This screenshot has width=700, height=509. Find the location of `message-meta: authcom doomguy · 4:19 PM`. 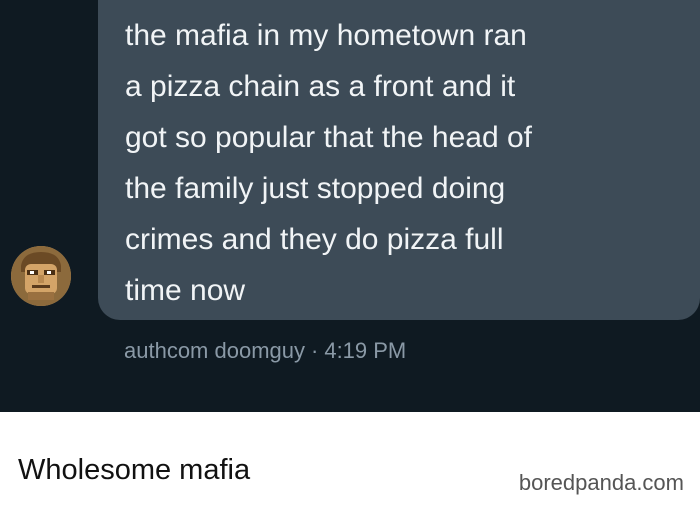

message-meta: authcom doomguy · 4:19 PM is located at coordinates (265, 351).